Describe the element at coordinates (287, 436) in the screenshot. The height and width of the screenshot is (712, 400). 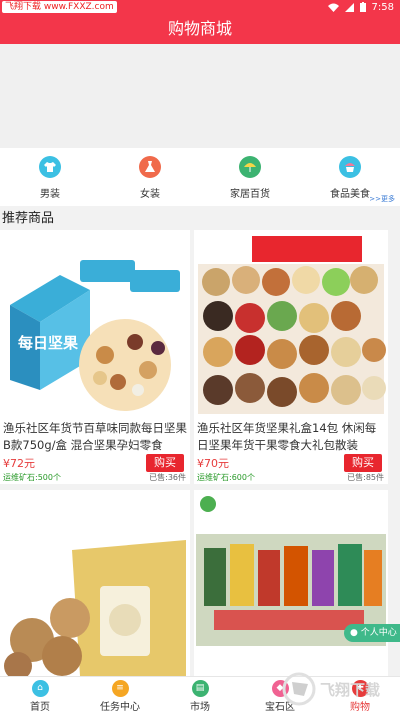
I see `product-title: 渔乐社区年货坚果礼盒14包 休闲每日坚果年货干果零食大礼包散装` at that location.